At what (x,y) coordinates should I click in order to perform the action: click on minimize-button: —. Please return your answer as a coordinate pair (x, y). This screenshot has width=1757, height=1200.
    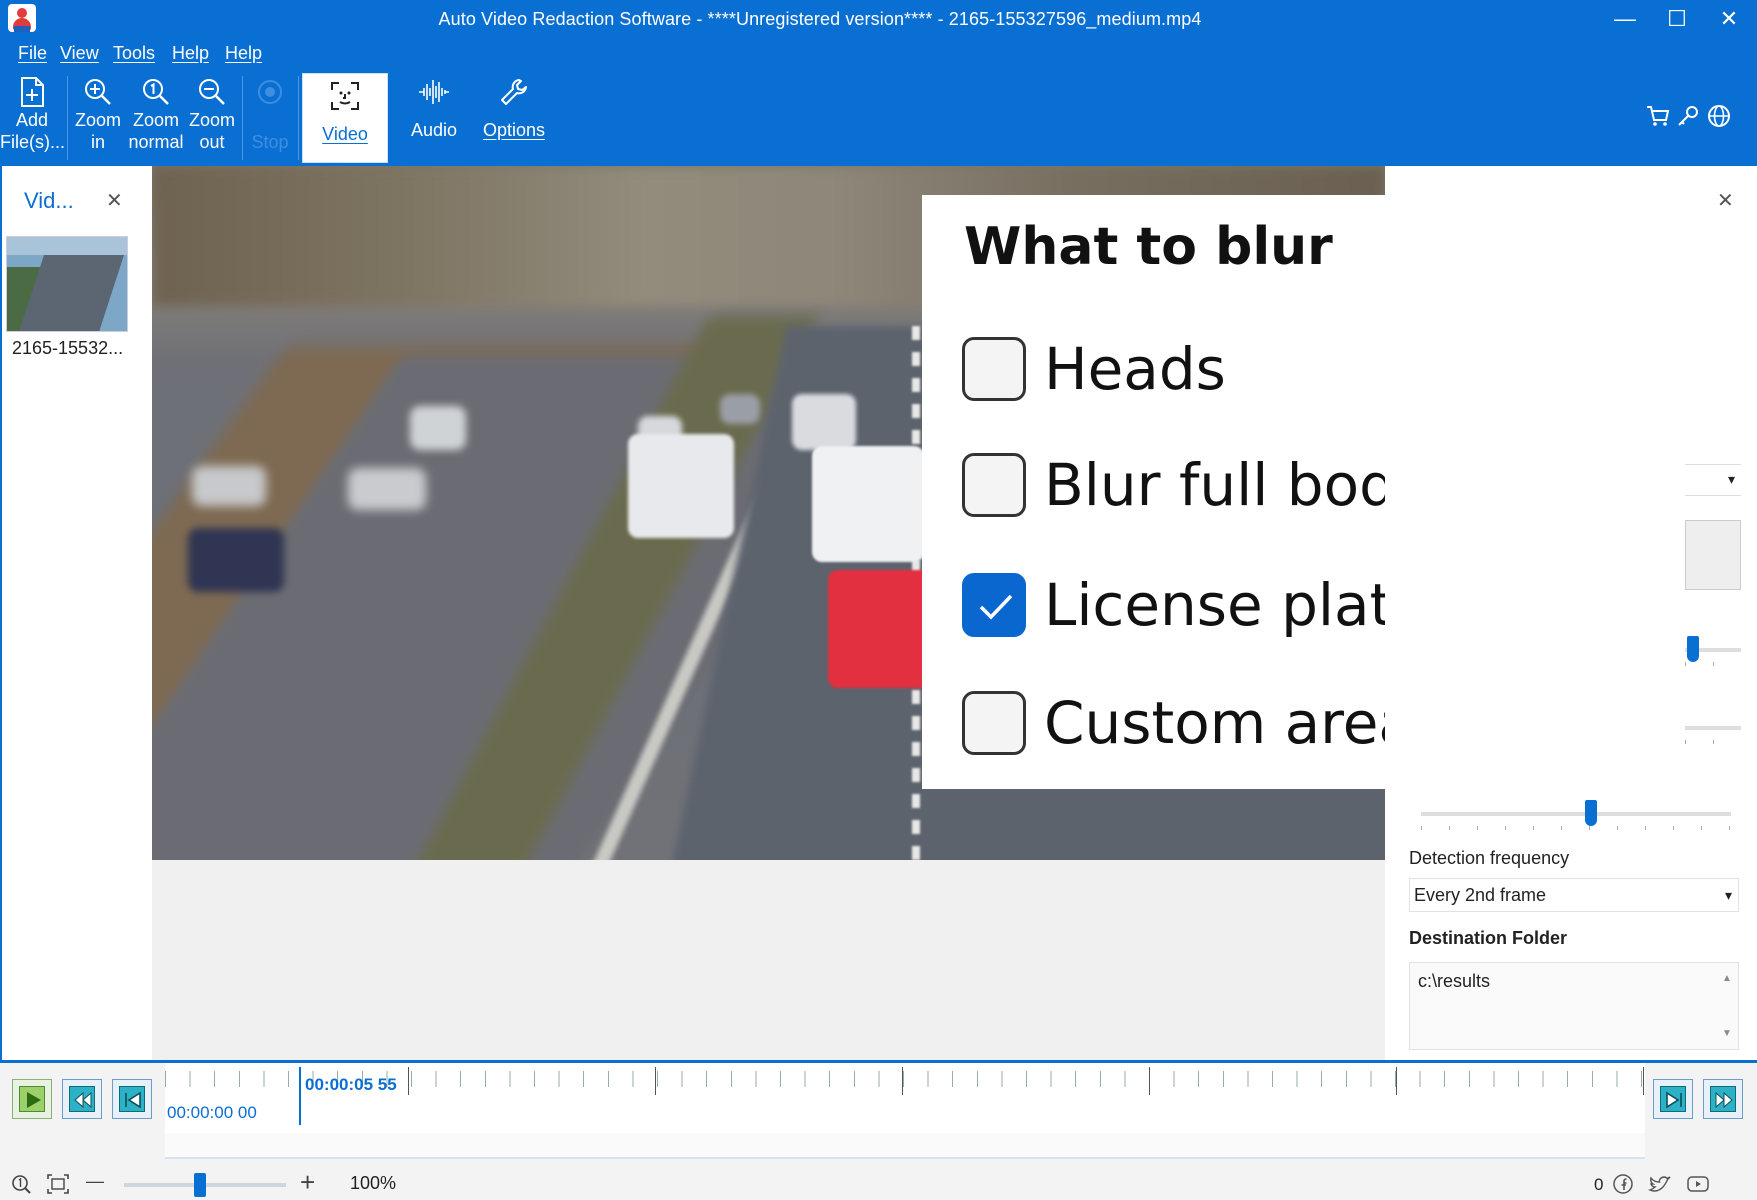
    Looking at the image, I should click on (1625, 20).